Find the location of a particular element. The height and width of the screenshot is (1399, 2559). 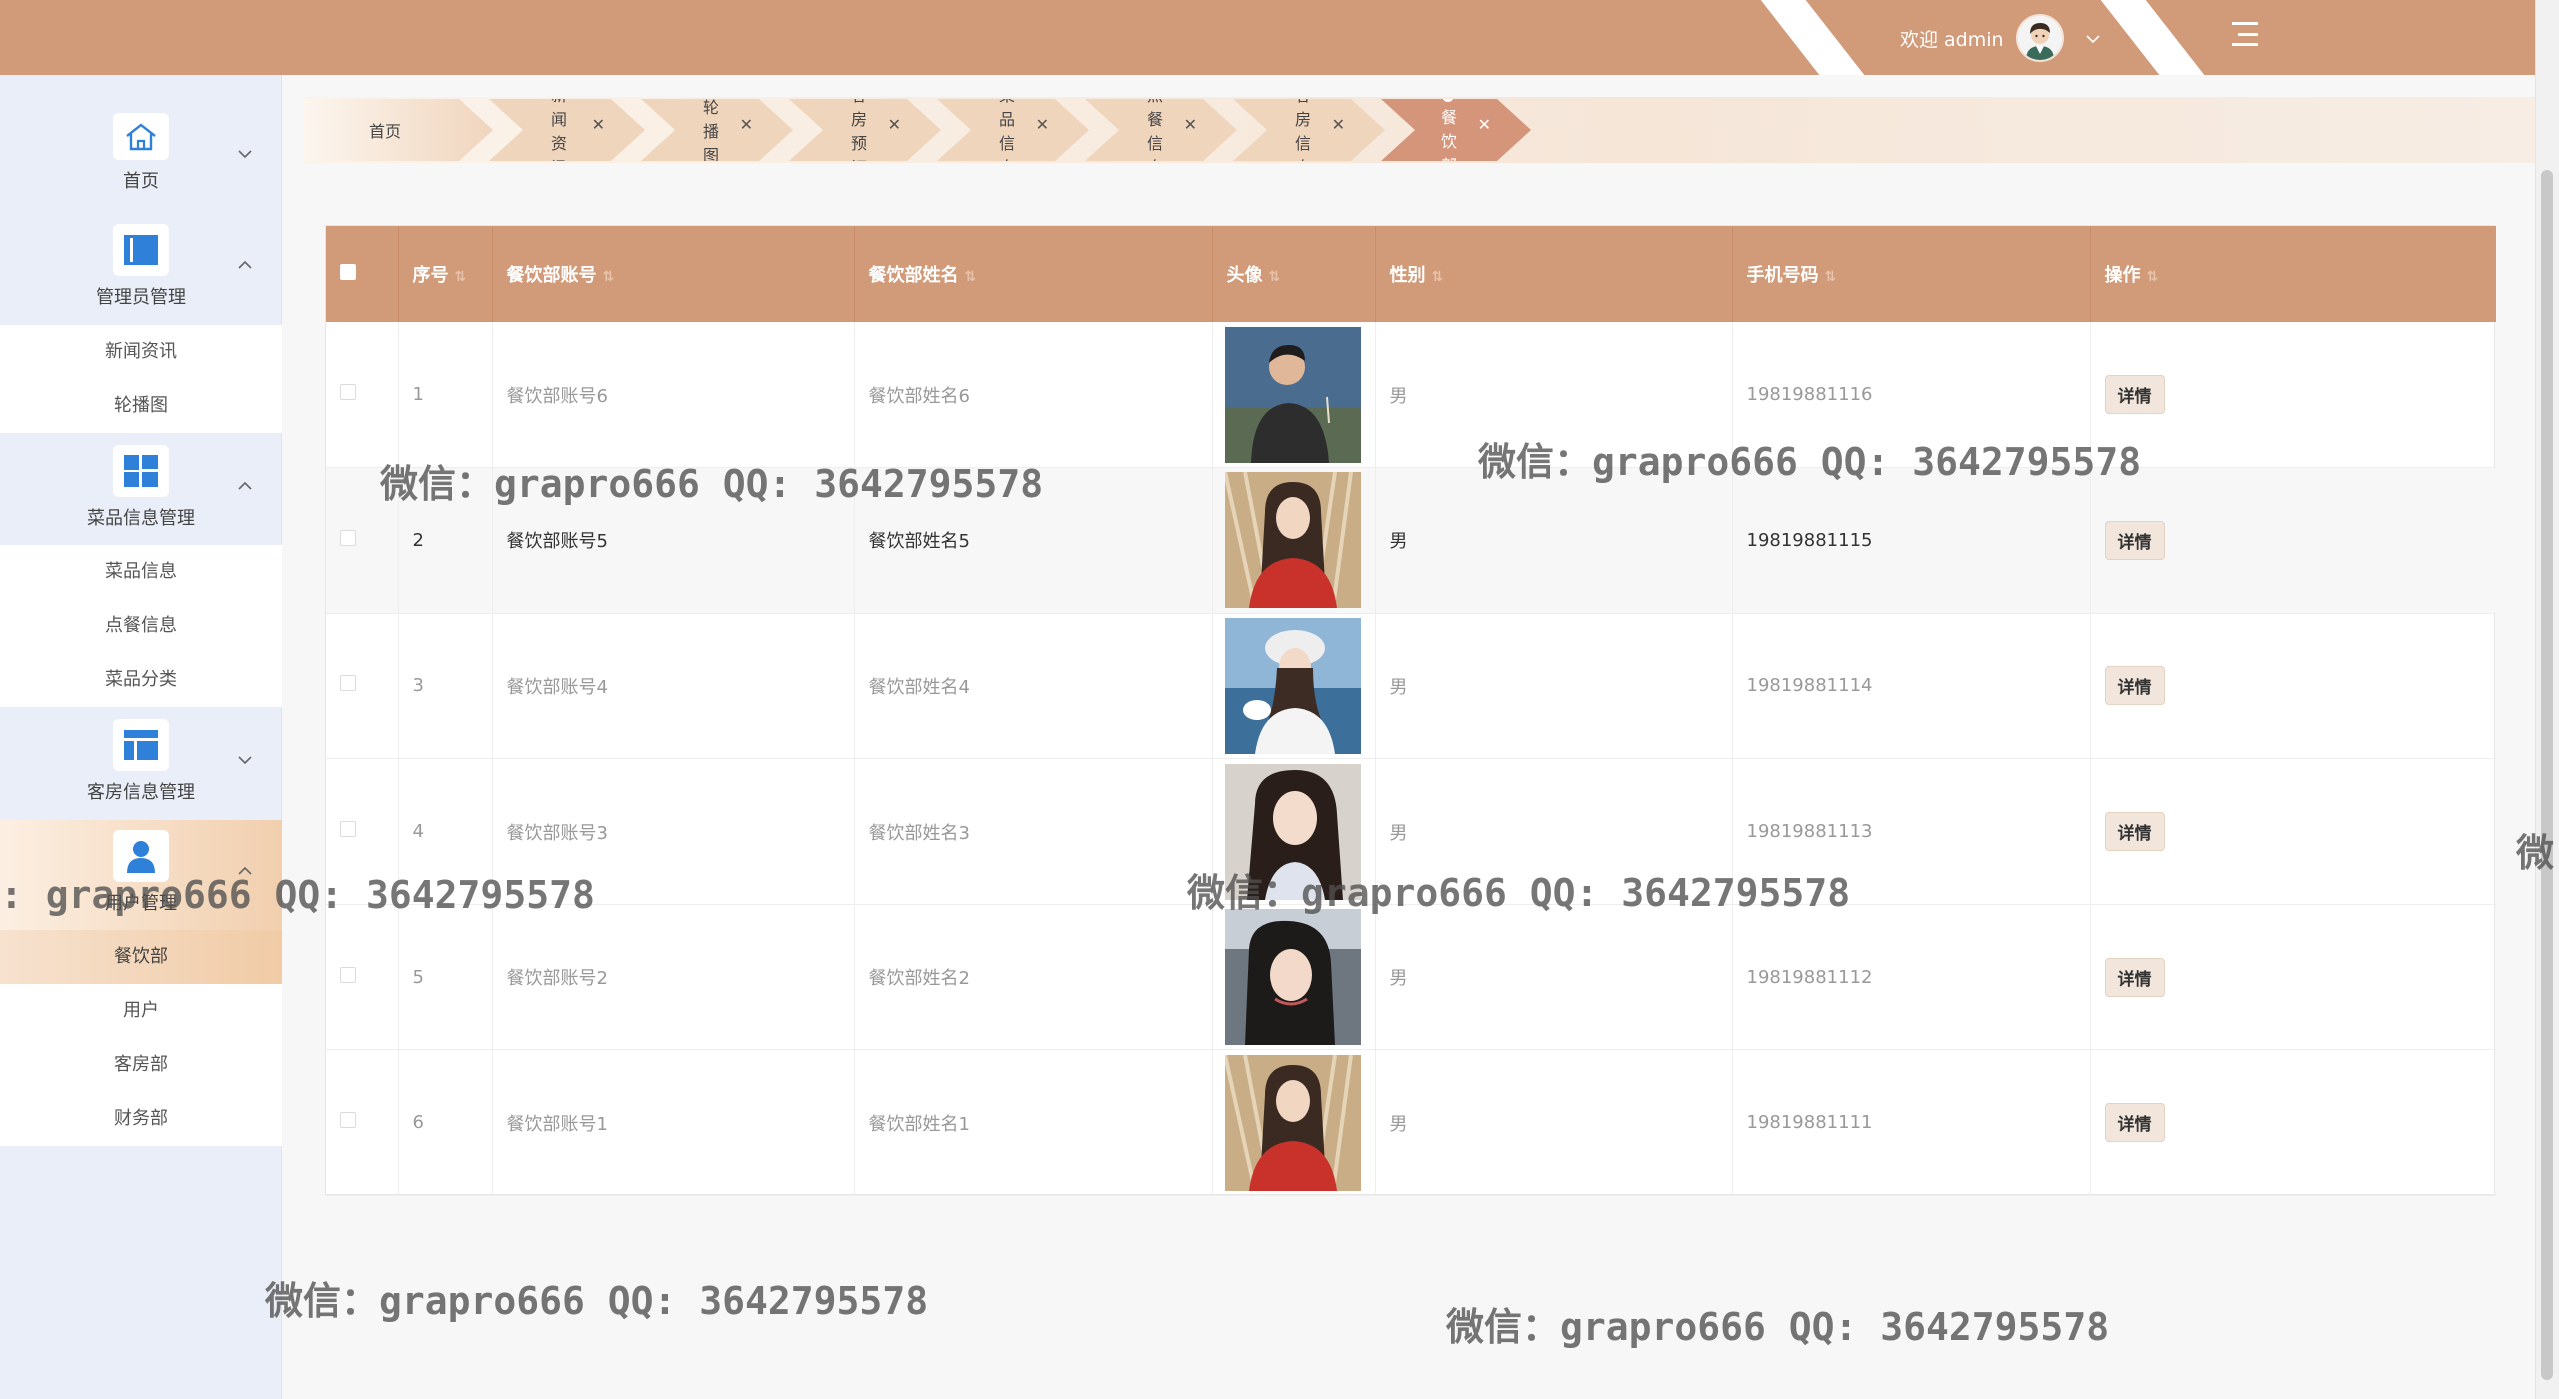

cell-phone: 19819881114 is located at coordinates (1911, 686).